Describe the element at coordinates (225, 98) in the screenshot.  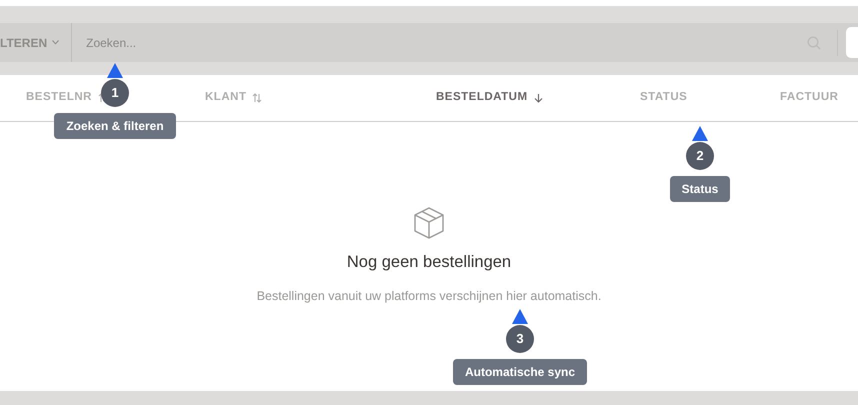
I see `column-header: KLANT` at that location.